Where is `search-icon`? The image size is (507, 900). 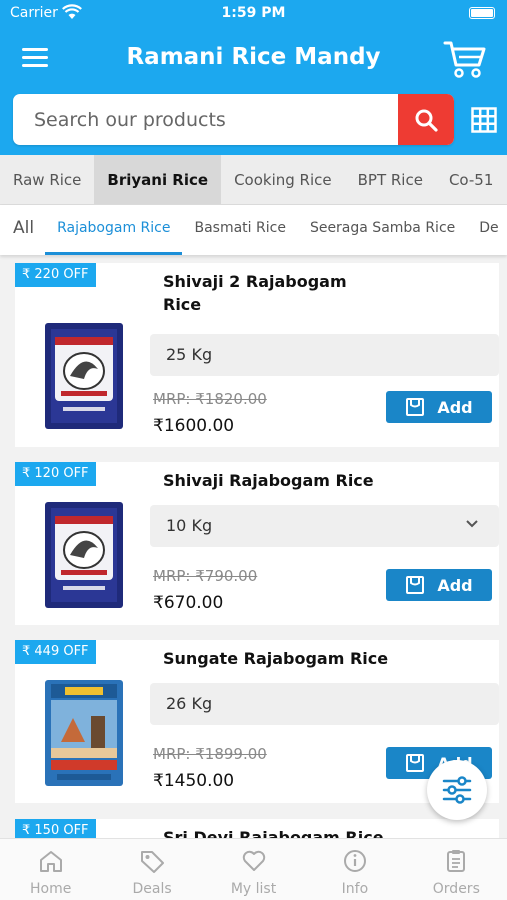 search-icon is located at coordinates (426, 120).